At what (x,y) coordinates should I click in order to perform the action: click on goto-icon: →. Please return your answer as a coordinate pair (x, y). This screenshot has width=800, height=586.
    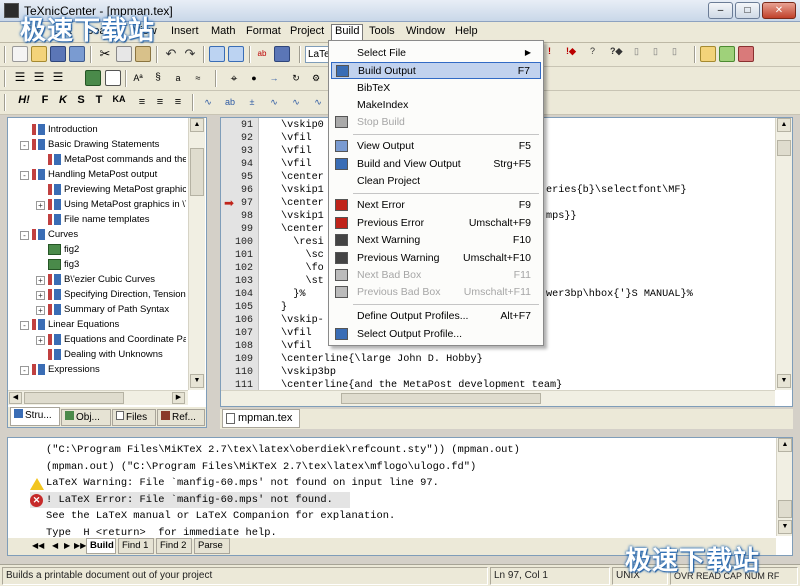
    Looking at the image, I should click on (274, 78).